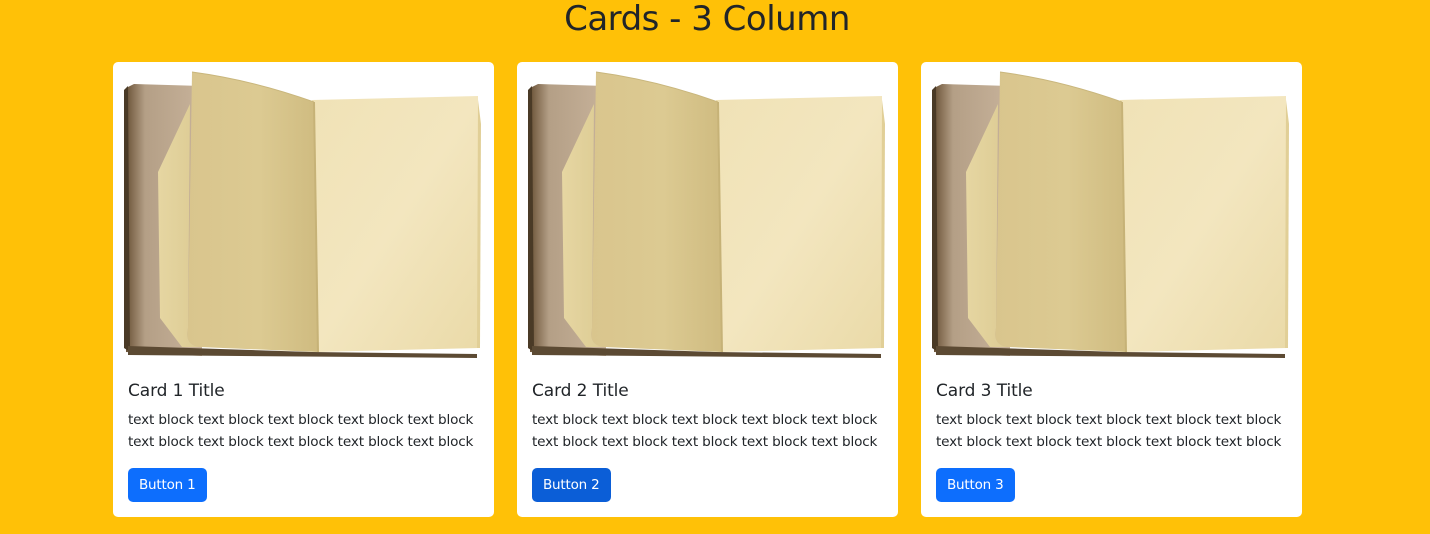 The image size is (1430, 534). I want to click on card-1-button: Button 1, so click(167, 485).